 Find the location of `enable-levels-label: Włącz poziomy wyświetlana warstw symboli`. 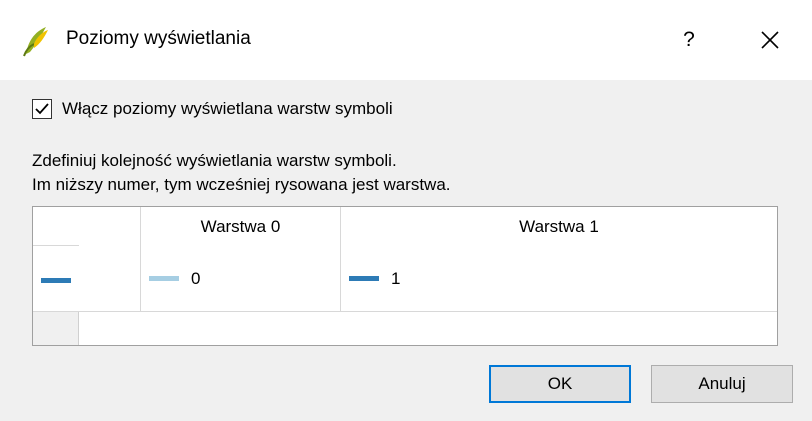

enable-levels-label: Włącz poziomy wyświetlana warstw symboli is located at coordinates (227, 108).